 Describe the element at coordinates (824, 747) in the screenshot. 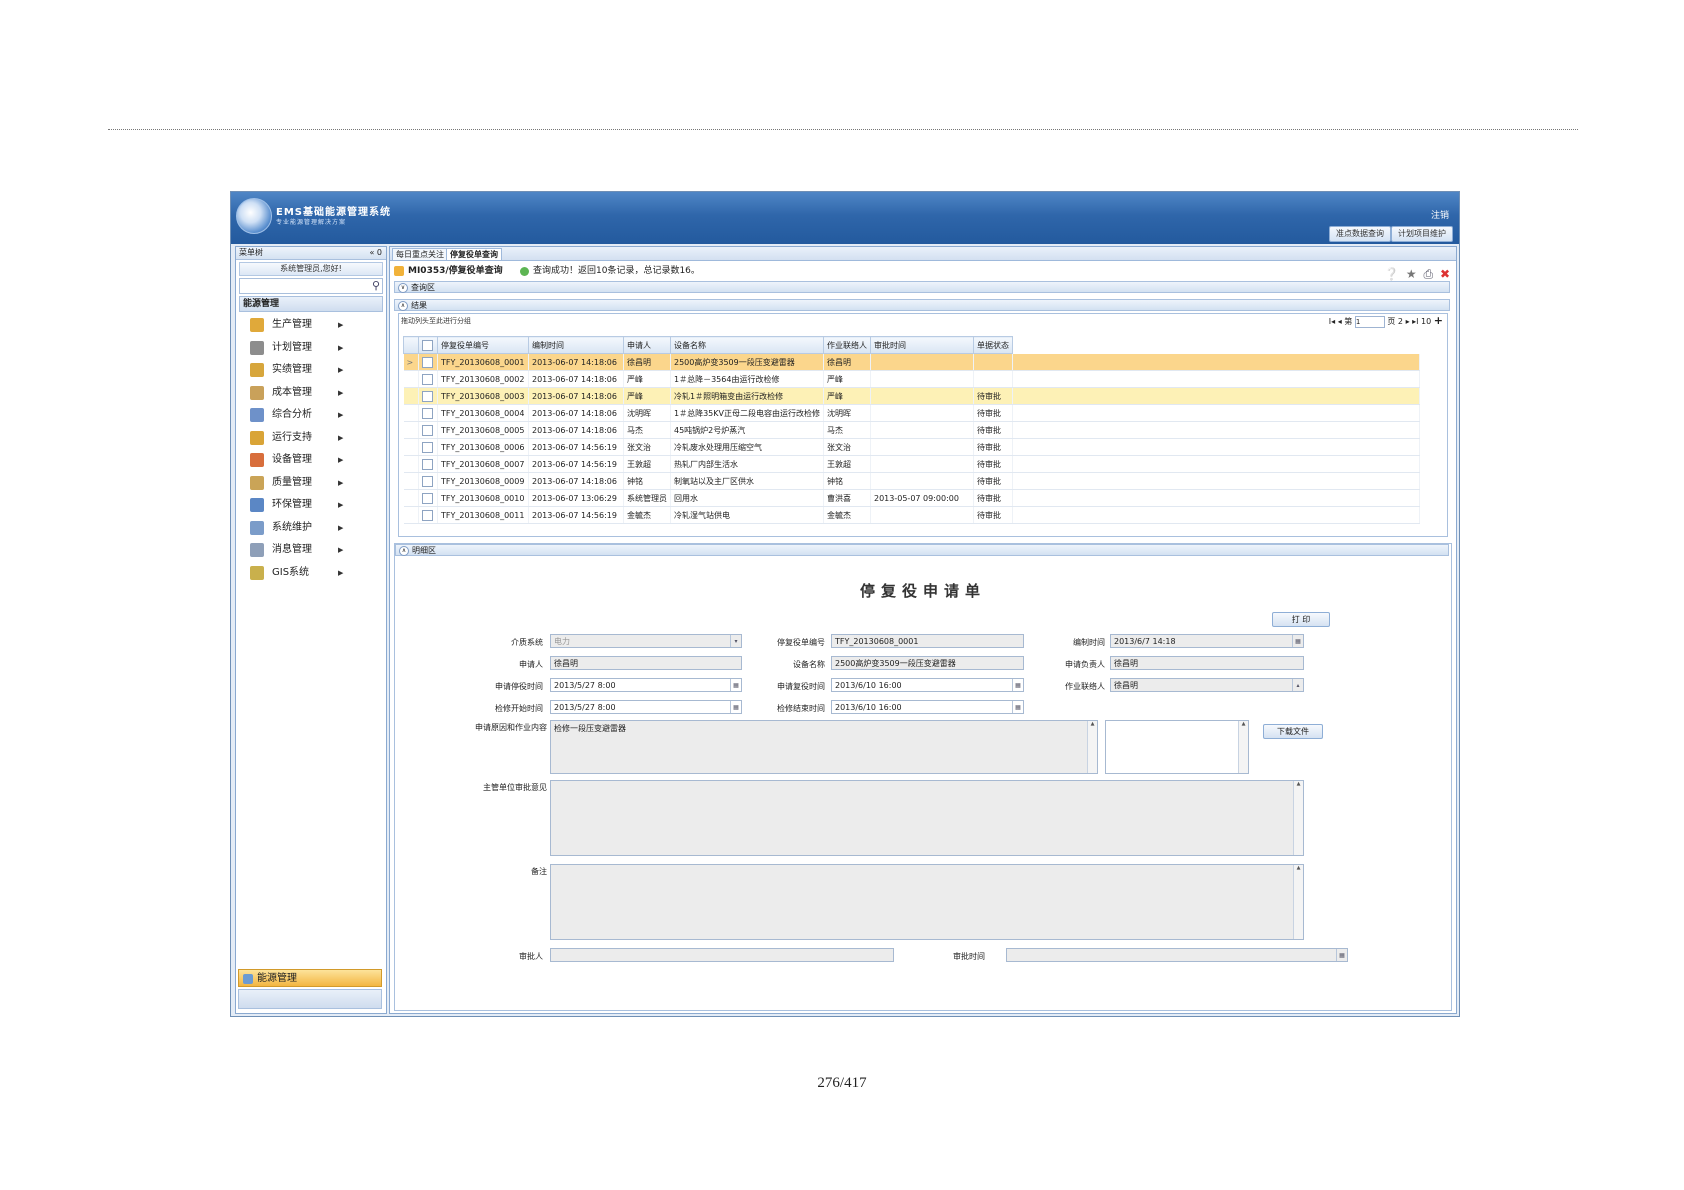

I see `reason-textarea: 检修一段压变避雷器 ▲` at that location.